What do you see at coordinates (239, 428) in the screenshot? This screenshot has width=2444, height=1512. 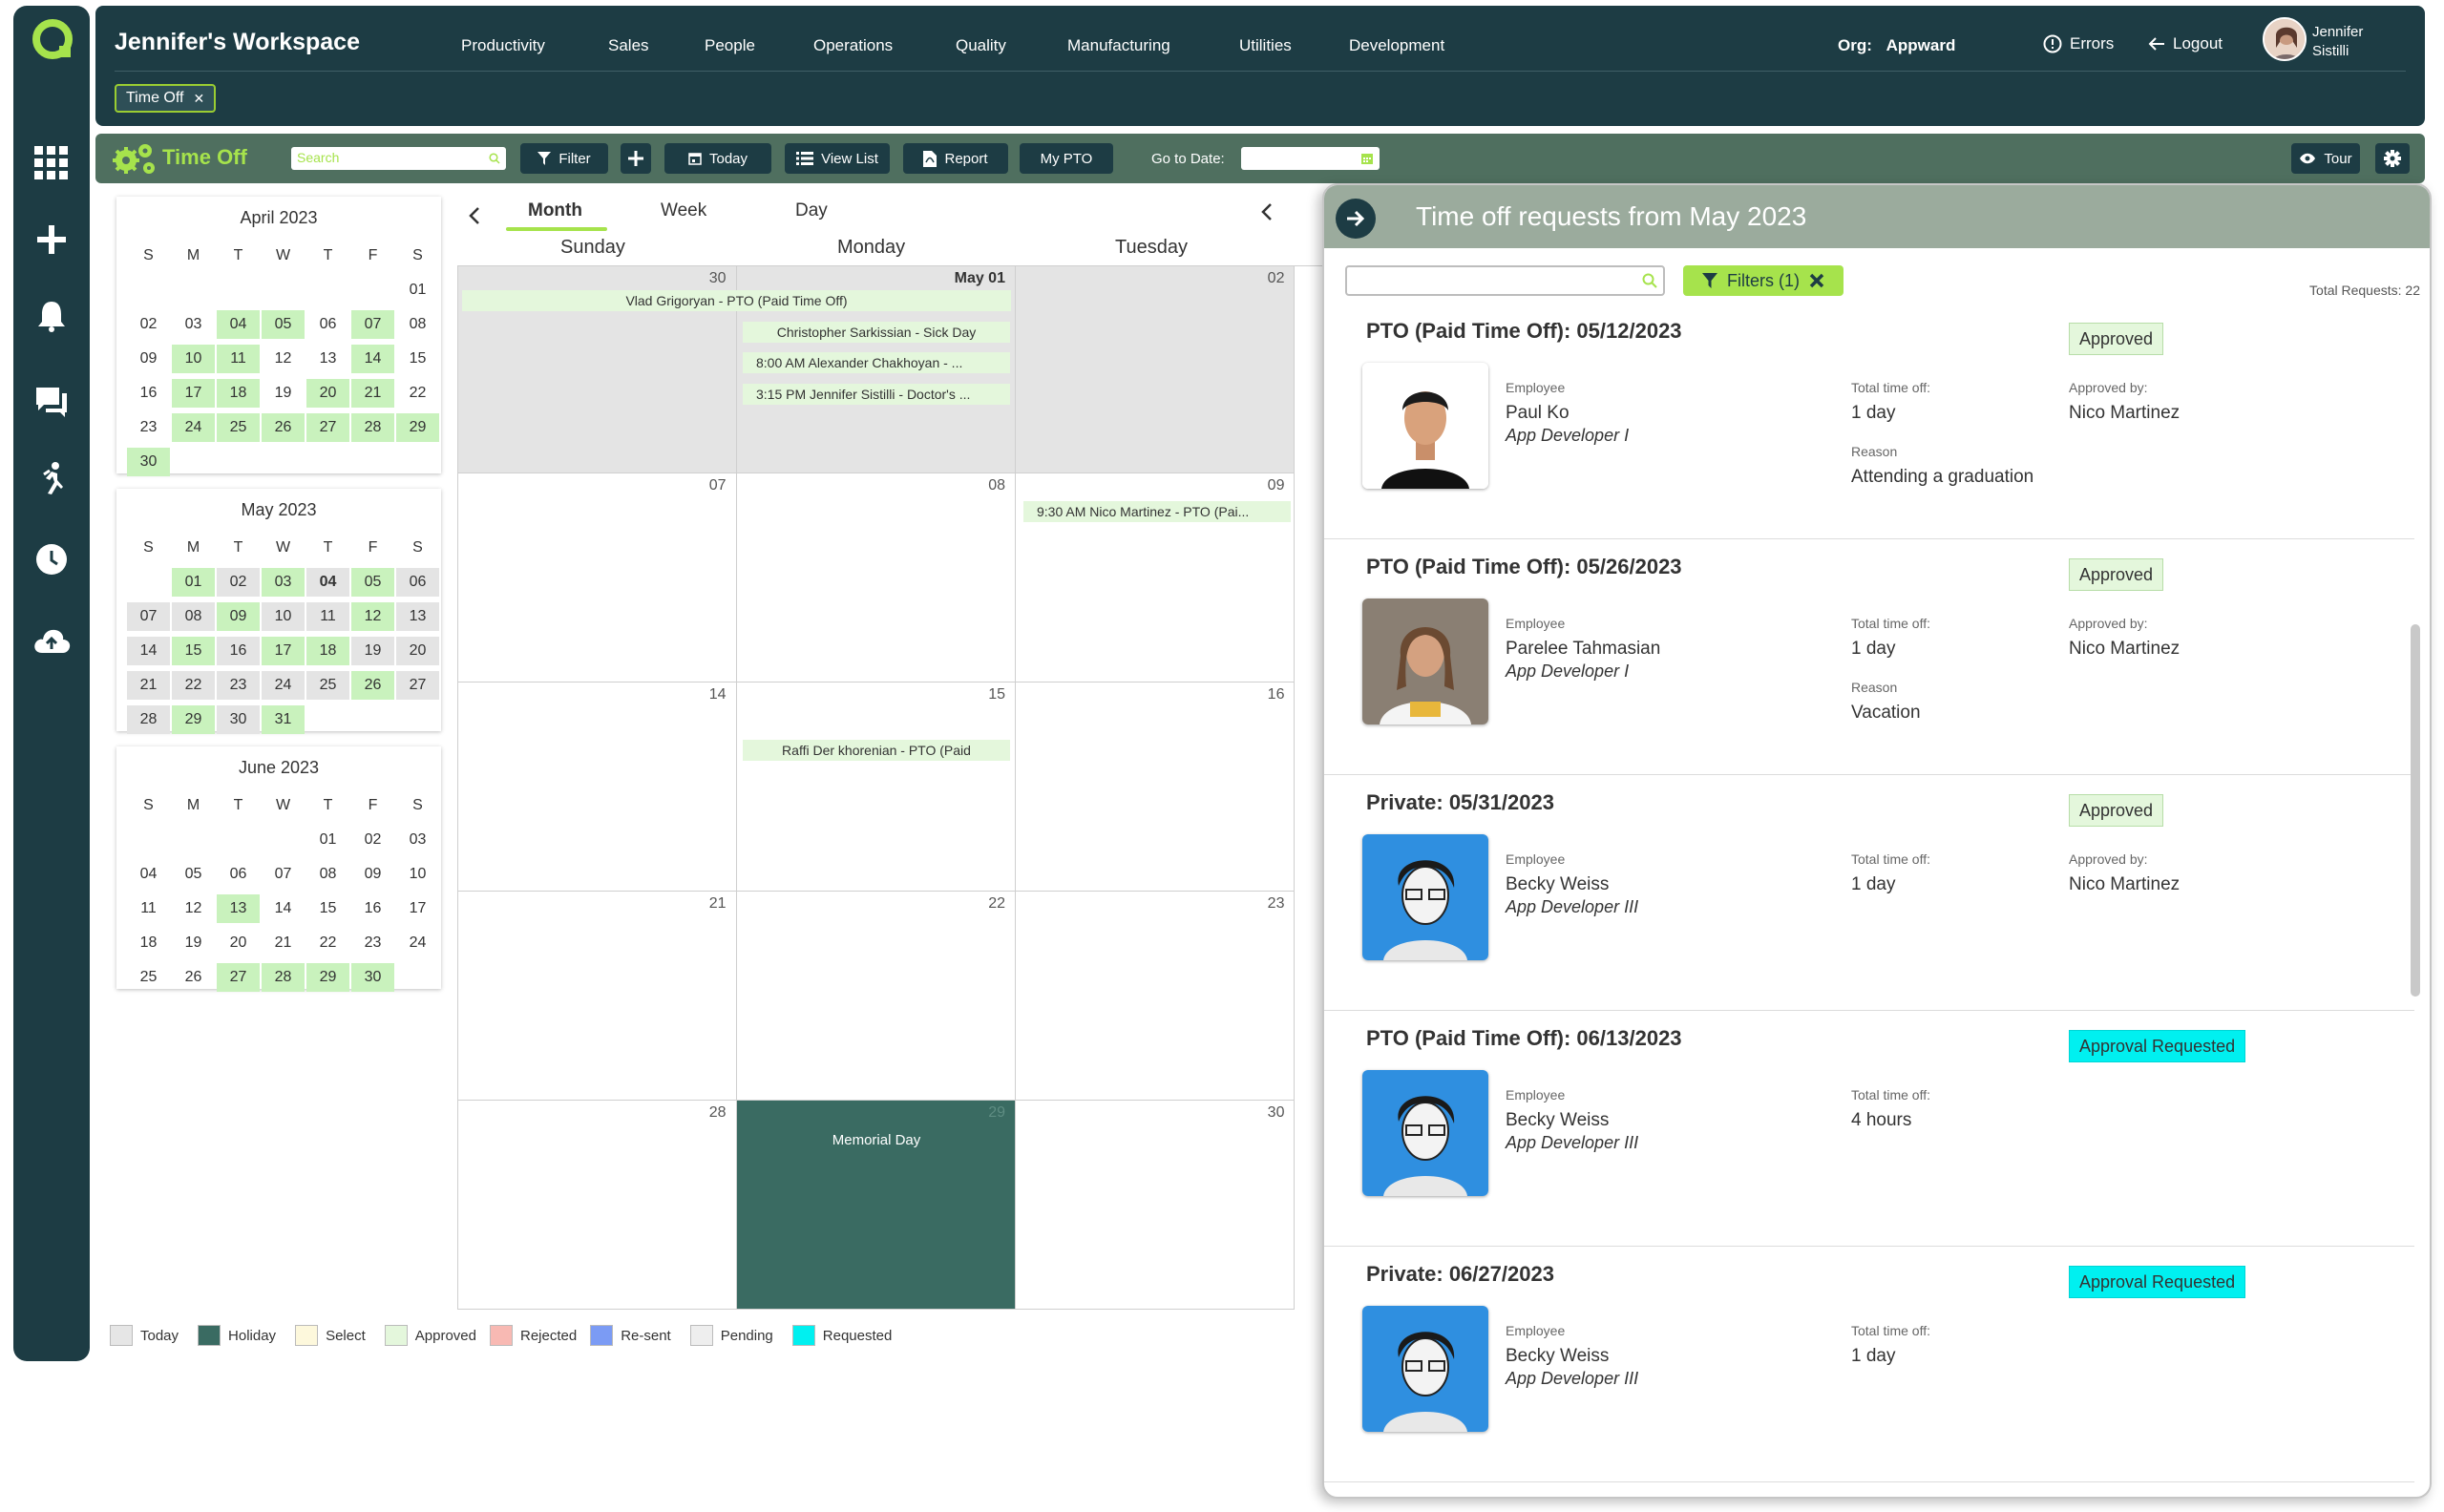 I see `mini-calendar-day: 25` at bounding box center [239, 428].